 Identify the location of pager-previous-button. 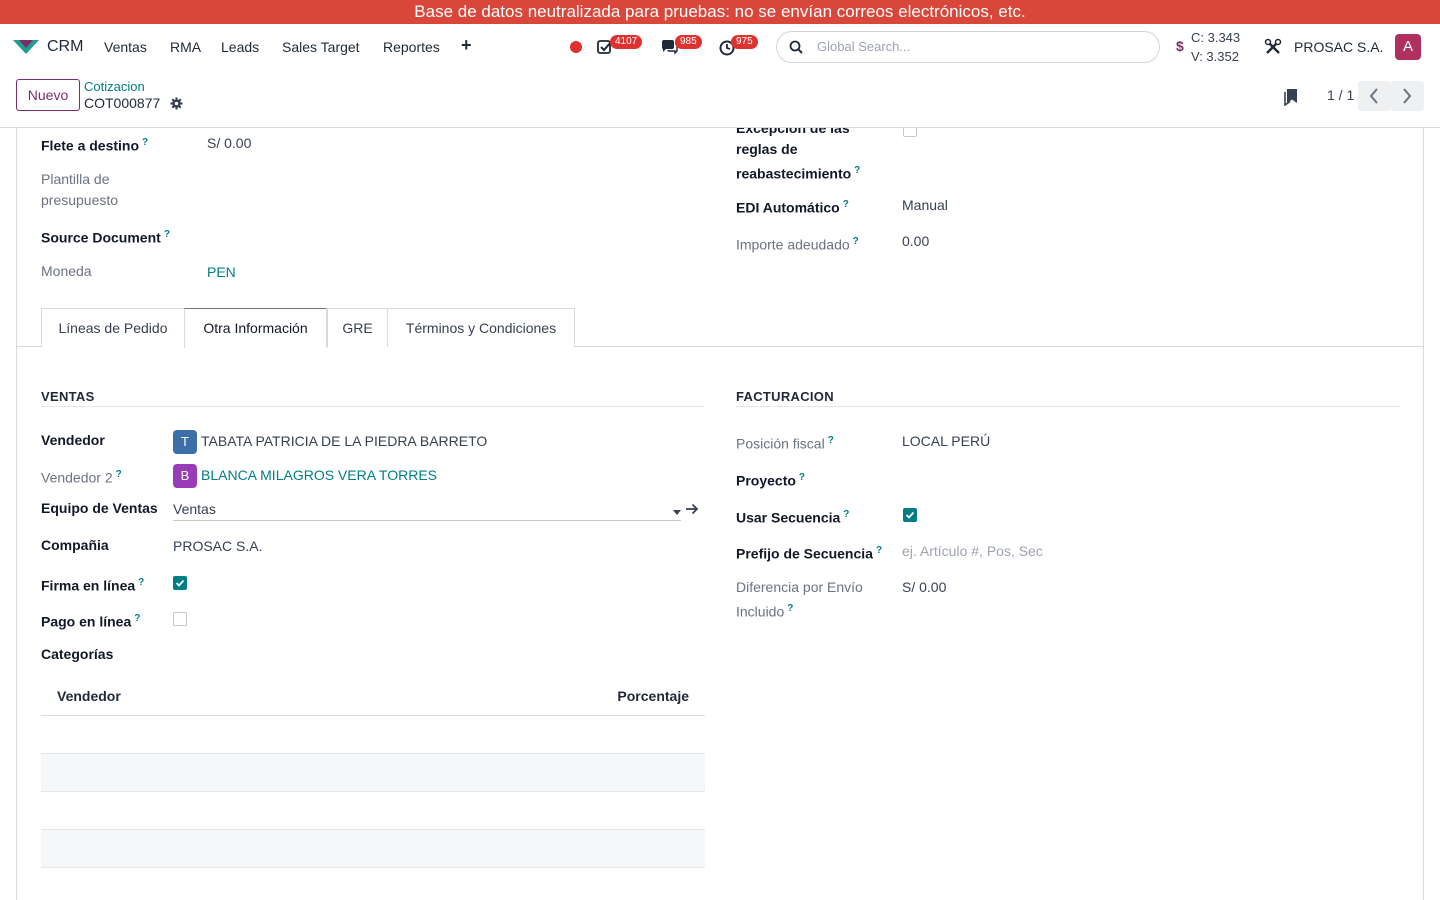
(1374, 96).